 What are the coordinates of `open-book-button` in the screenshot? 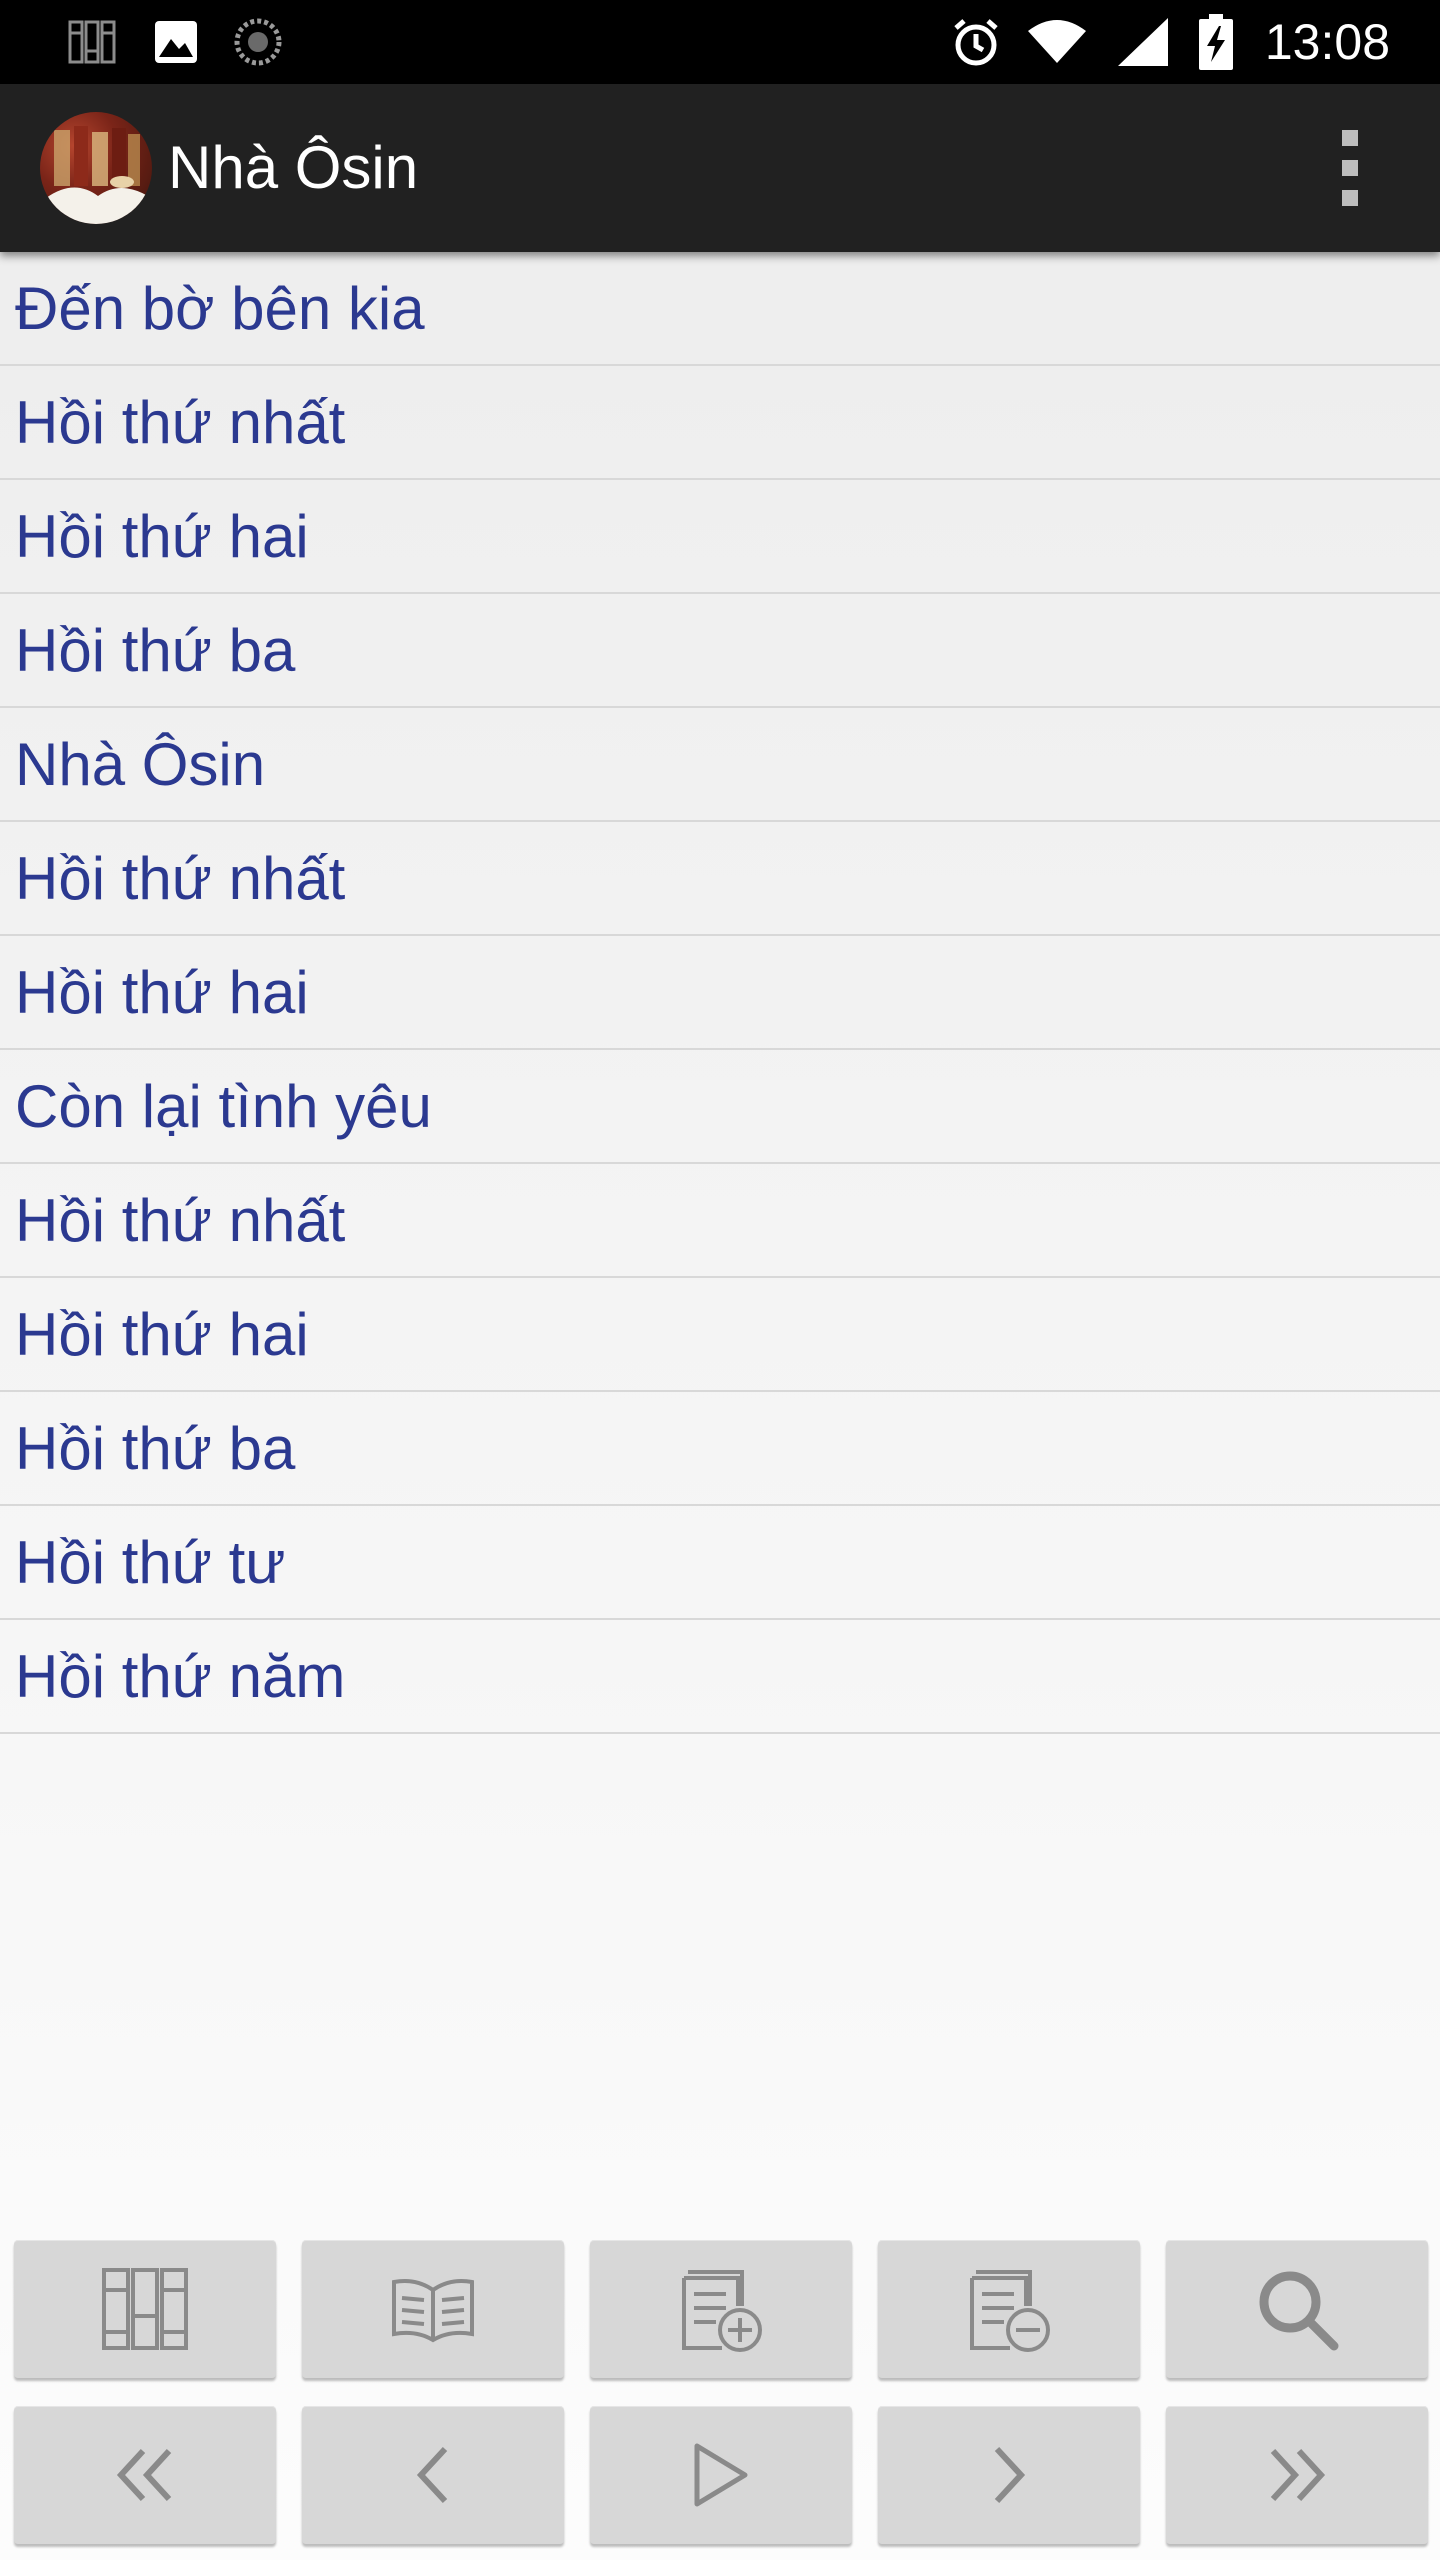 It's located at (433, 2309).